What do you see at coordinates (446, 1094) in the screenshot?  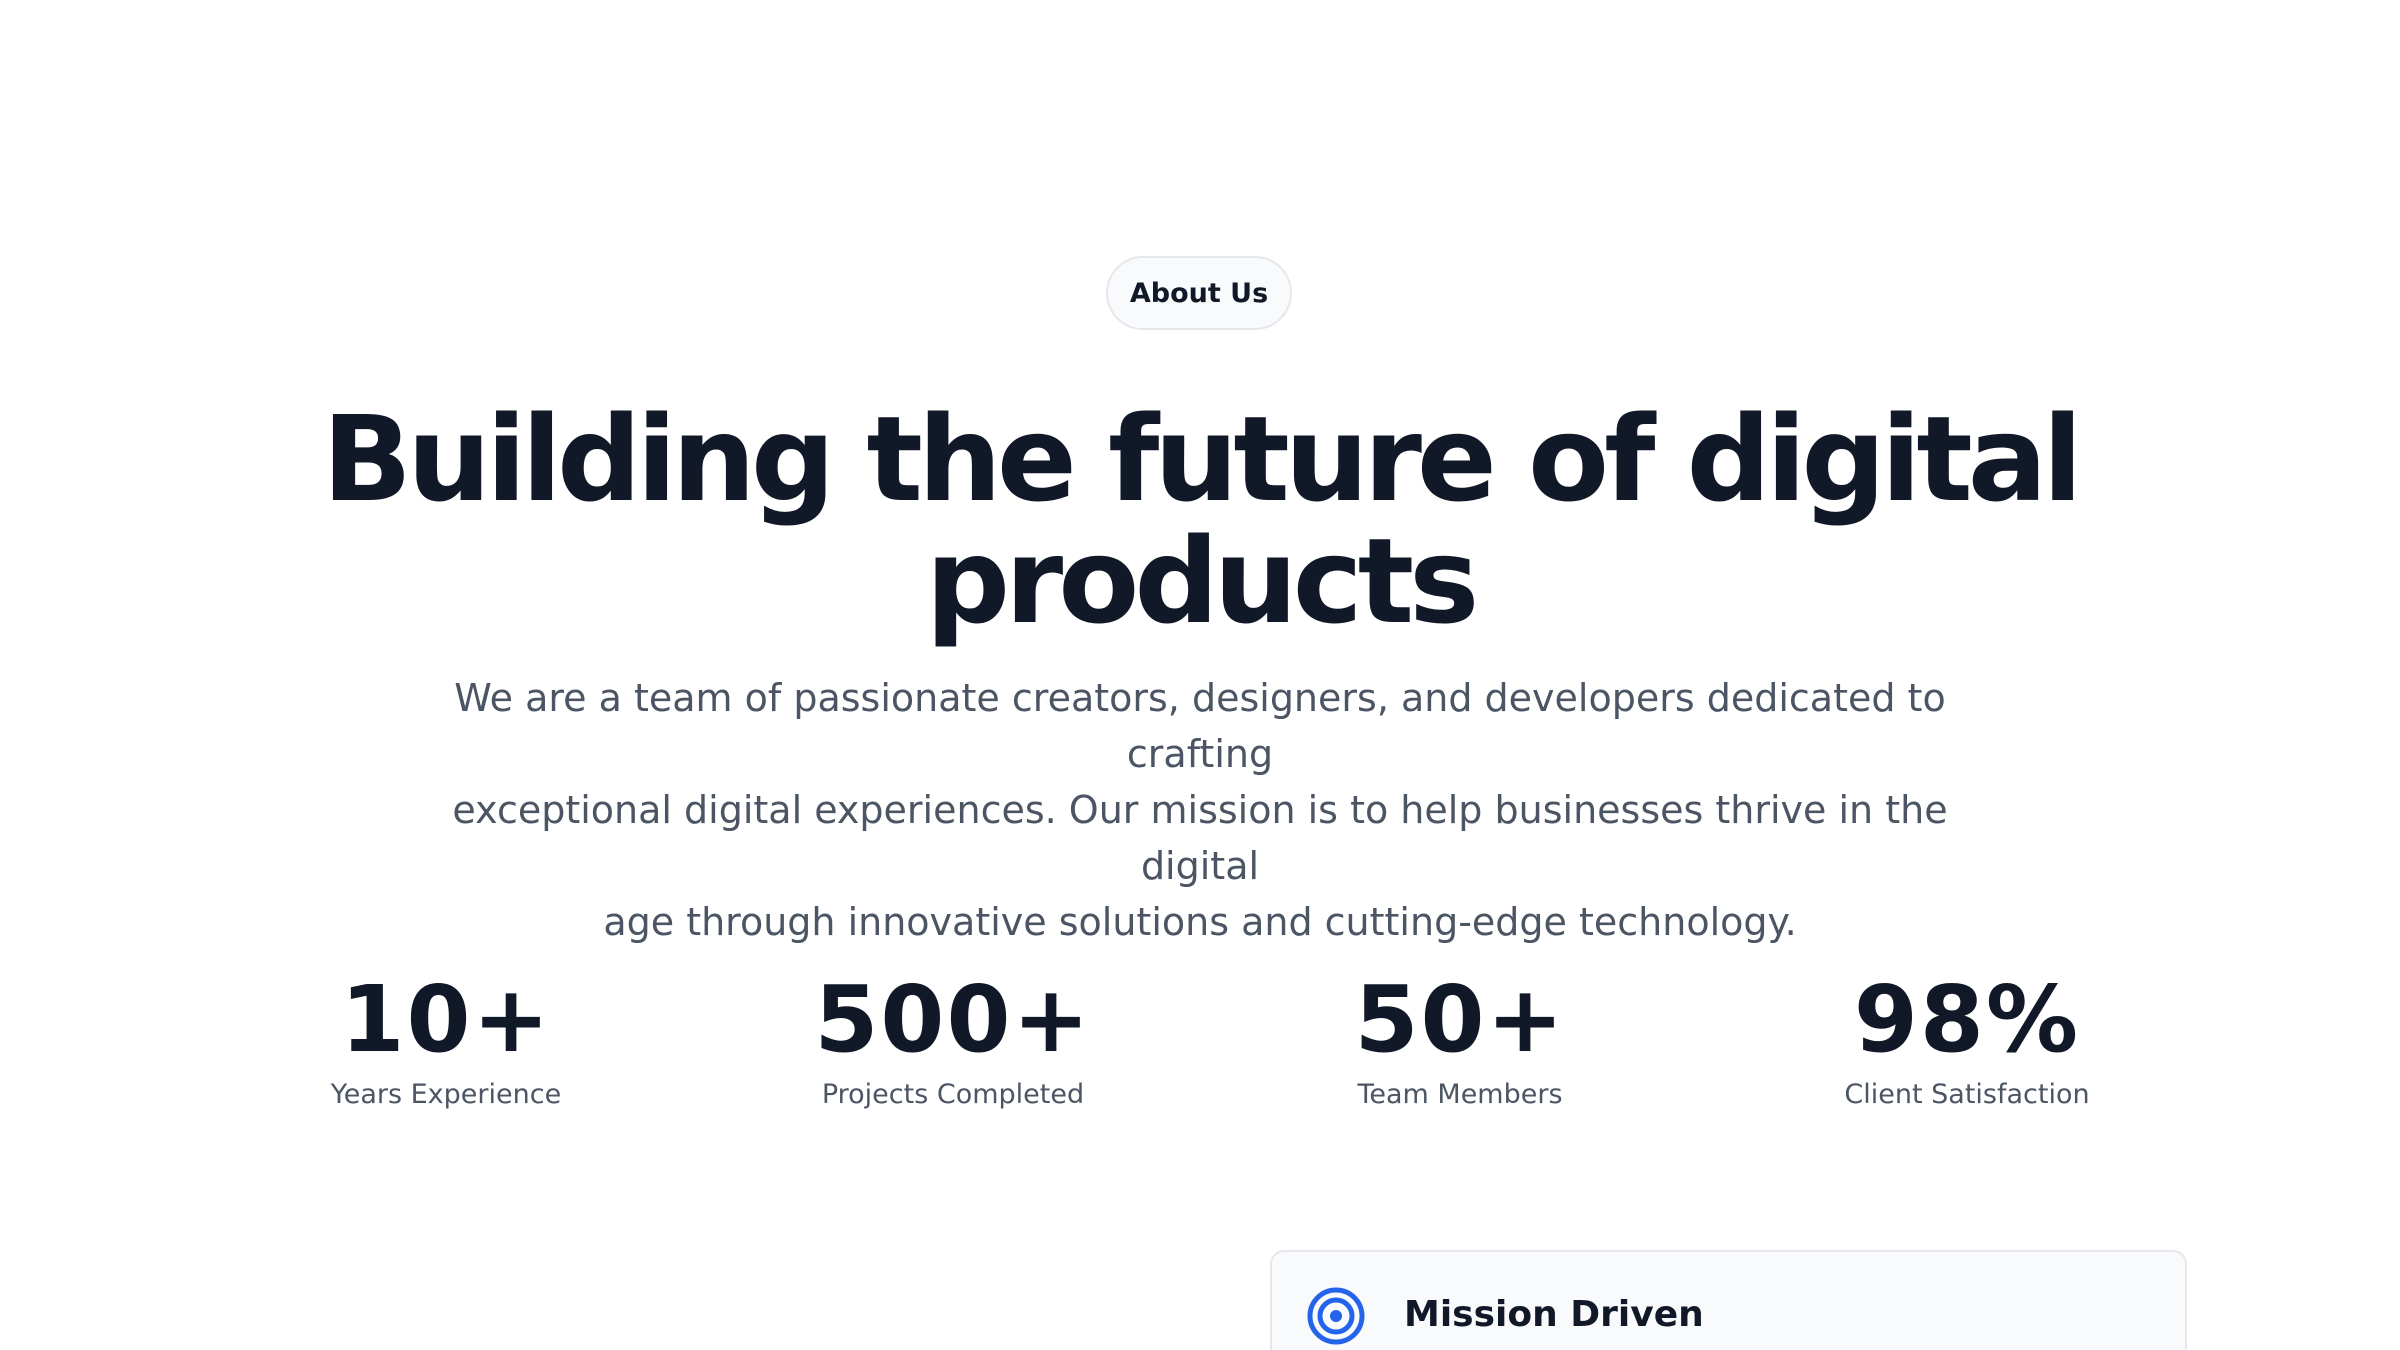 I see `stat-label: Years Experience` at bounding box center [446, 1094].